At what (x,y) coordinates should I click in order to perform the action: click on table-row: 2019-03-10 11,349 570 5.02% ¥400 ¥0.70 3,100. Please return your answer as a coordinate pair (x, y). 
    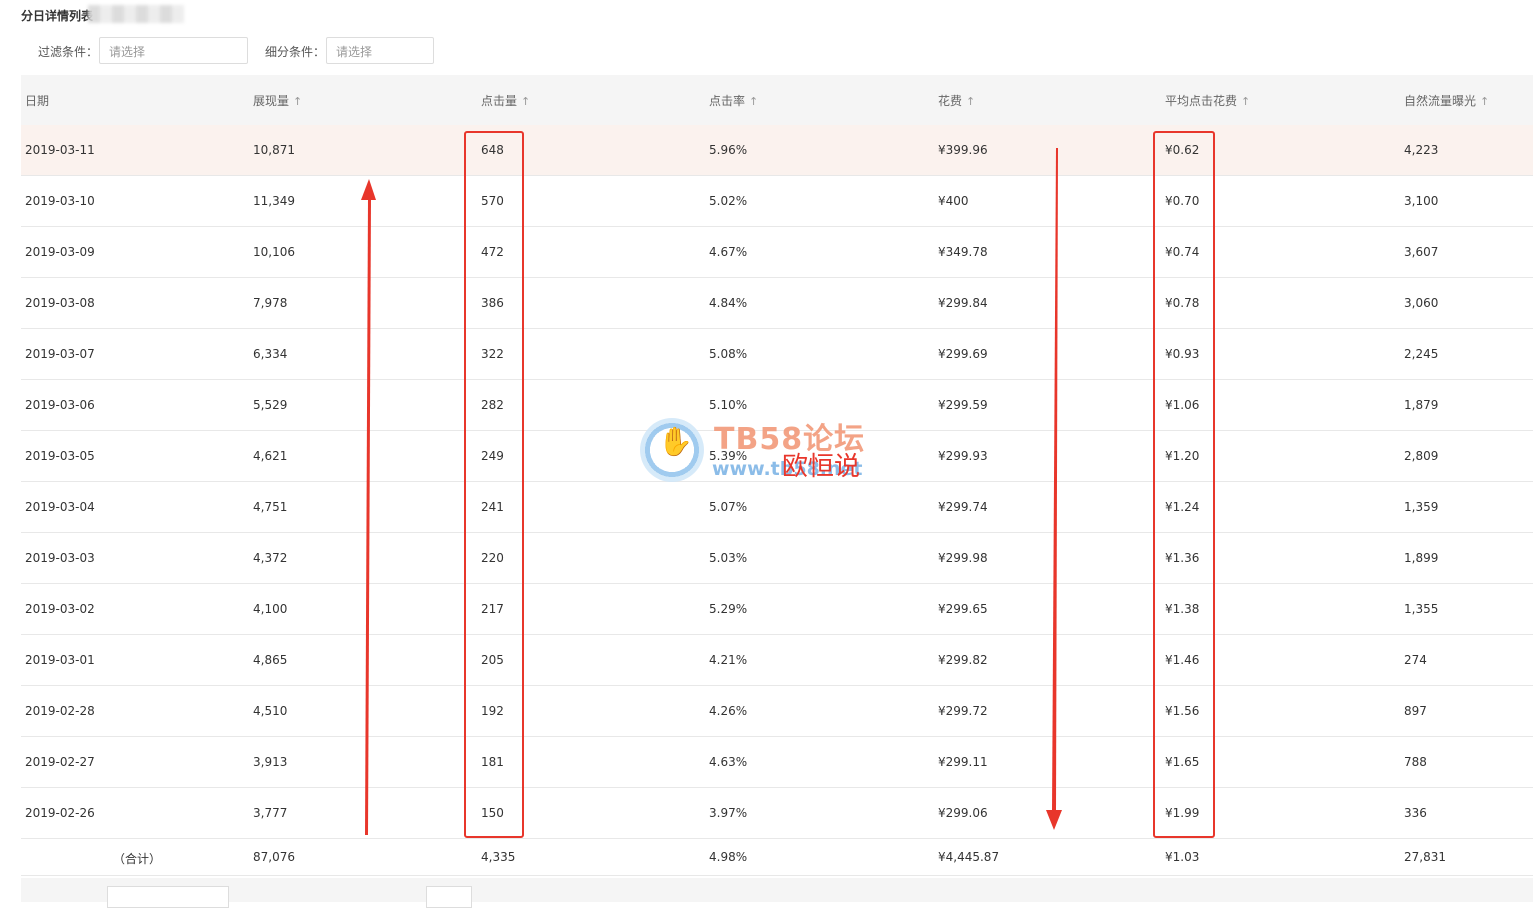
    Looking at the image, I should click on (777, 201).